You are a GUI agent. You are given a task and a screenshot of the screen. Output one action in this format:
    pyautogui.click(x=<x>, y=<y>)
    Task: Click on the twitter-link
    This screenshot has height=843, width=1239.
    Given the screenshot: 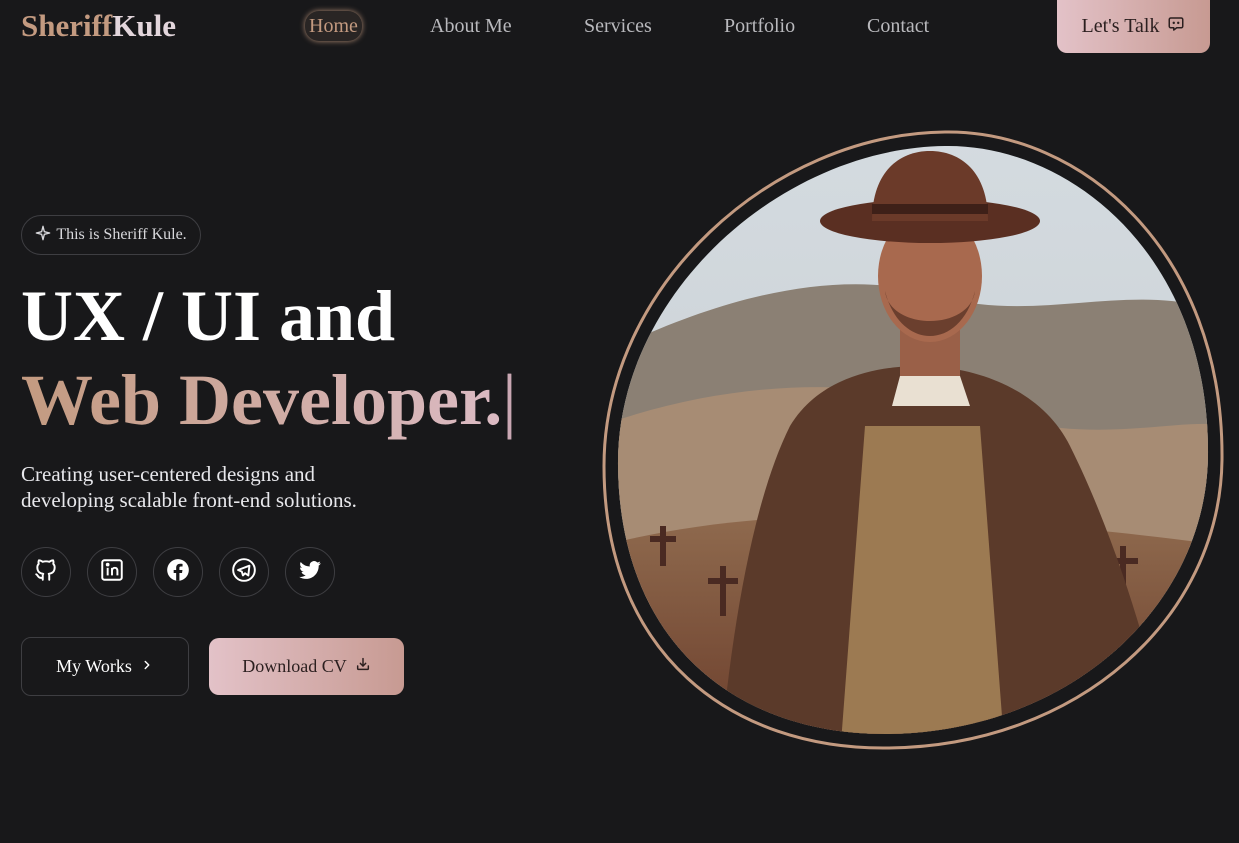 What is the action you would take?
    pyautogui.click(x=310, y=572)
    